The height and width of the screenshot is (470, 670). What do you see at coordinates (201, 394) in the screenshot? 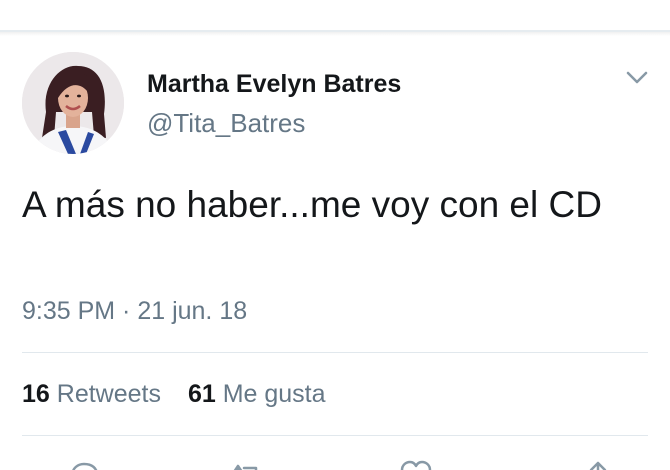
I see `likes-count: 61` at bounding box center [201, 394].